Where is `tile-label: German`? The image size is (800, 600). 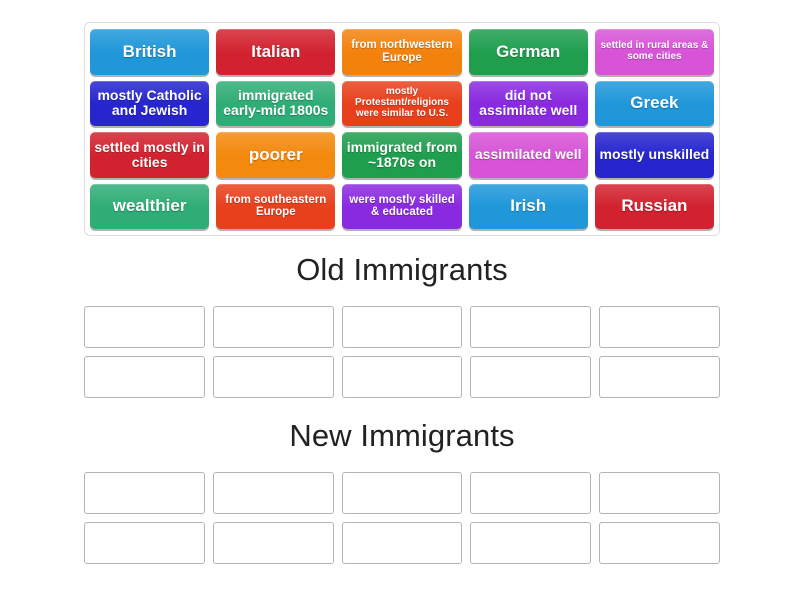 tile-label: German is located at coordinates (528, 51).